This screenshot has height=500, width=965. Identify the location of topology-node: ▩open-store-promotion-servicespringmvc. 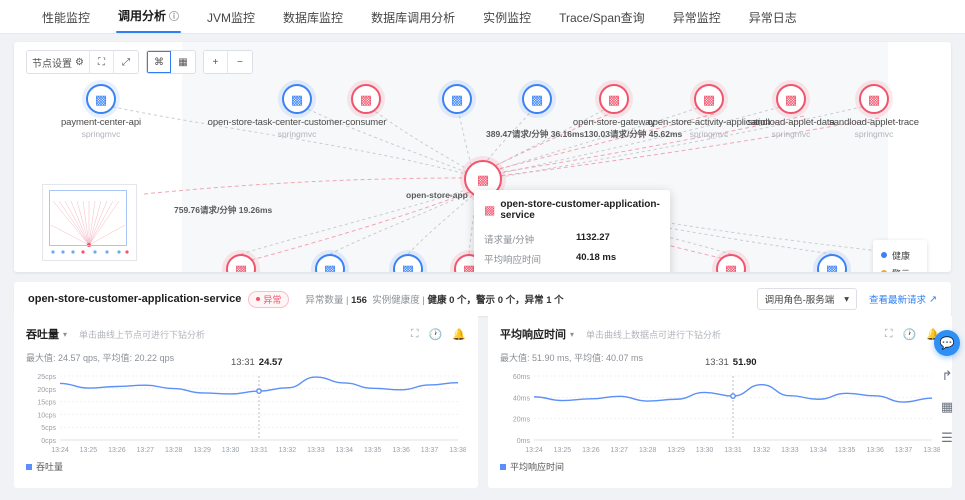
(731, 263).